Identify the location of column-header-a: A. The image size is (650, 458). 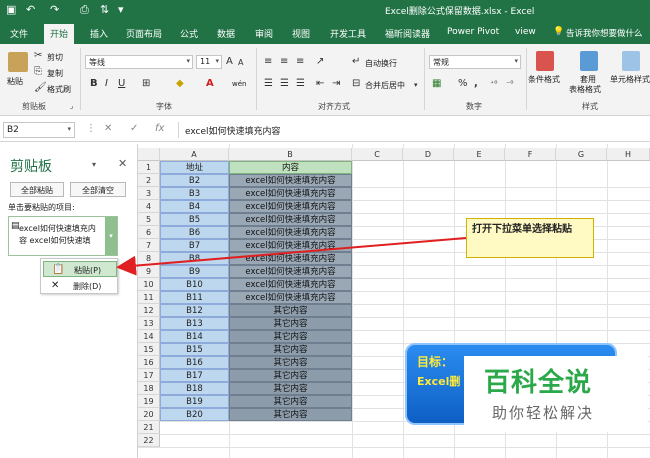
(194, 154).